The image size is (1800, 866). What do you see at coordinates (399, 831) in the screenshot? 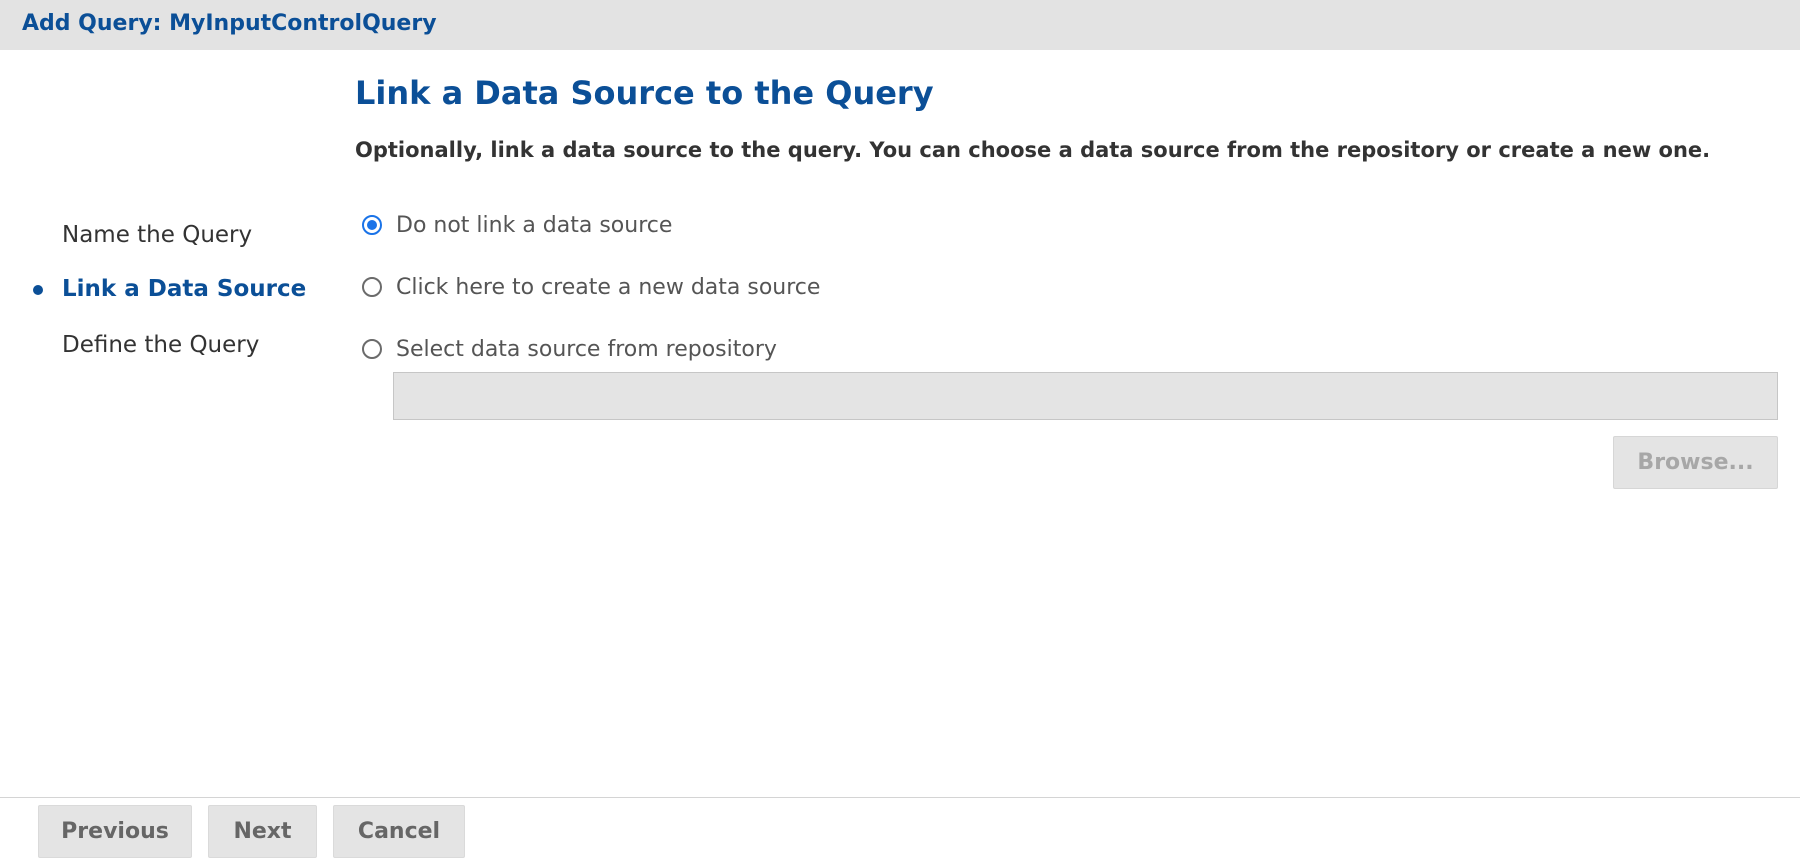
I see `cancel-button: Cancel` at bounding box center [399, 831].